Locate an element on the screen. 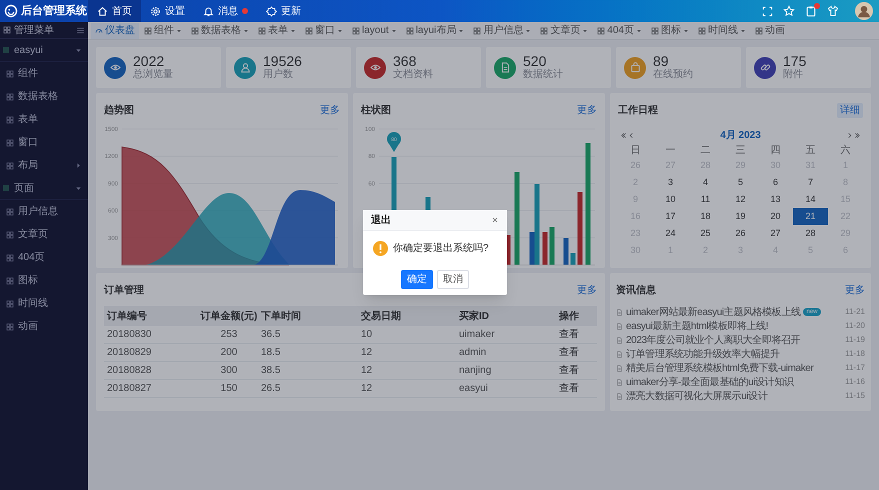 Image resolution: width=879 pixels, height=490 pixels. calendar-day: 24 is located at coordinates (670, 233).